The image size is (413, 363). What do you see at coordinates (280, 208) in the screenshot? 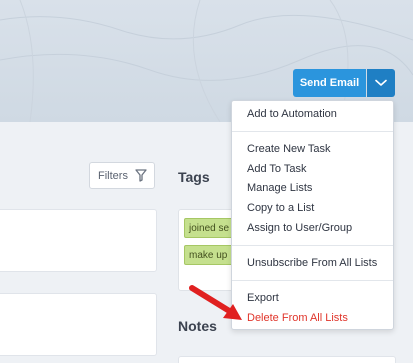
I see `menu-item-copy-to-list: Copy to a List` at bounding box center [280, 208].